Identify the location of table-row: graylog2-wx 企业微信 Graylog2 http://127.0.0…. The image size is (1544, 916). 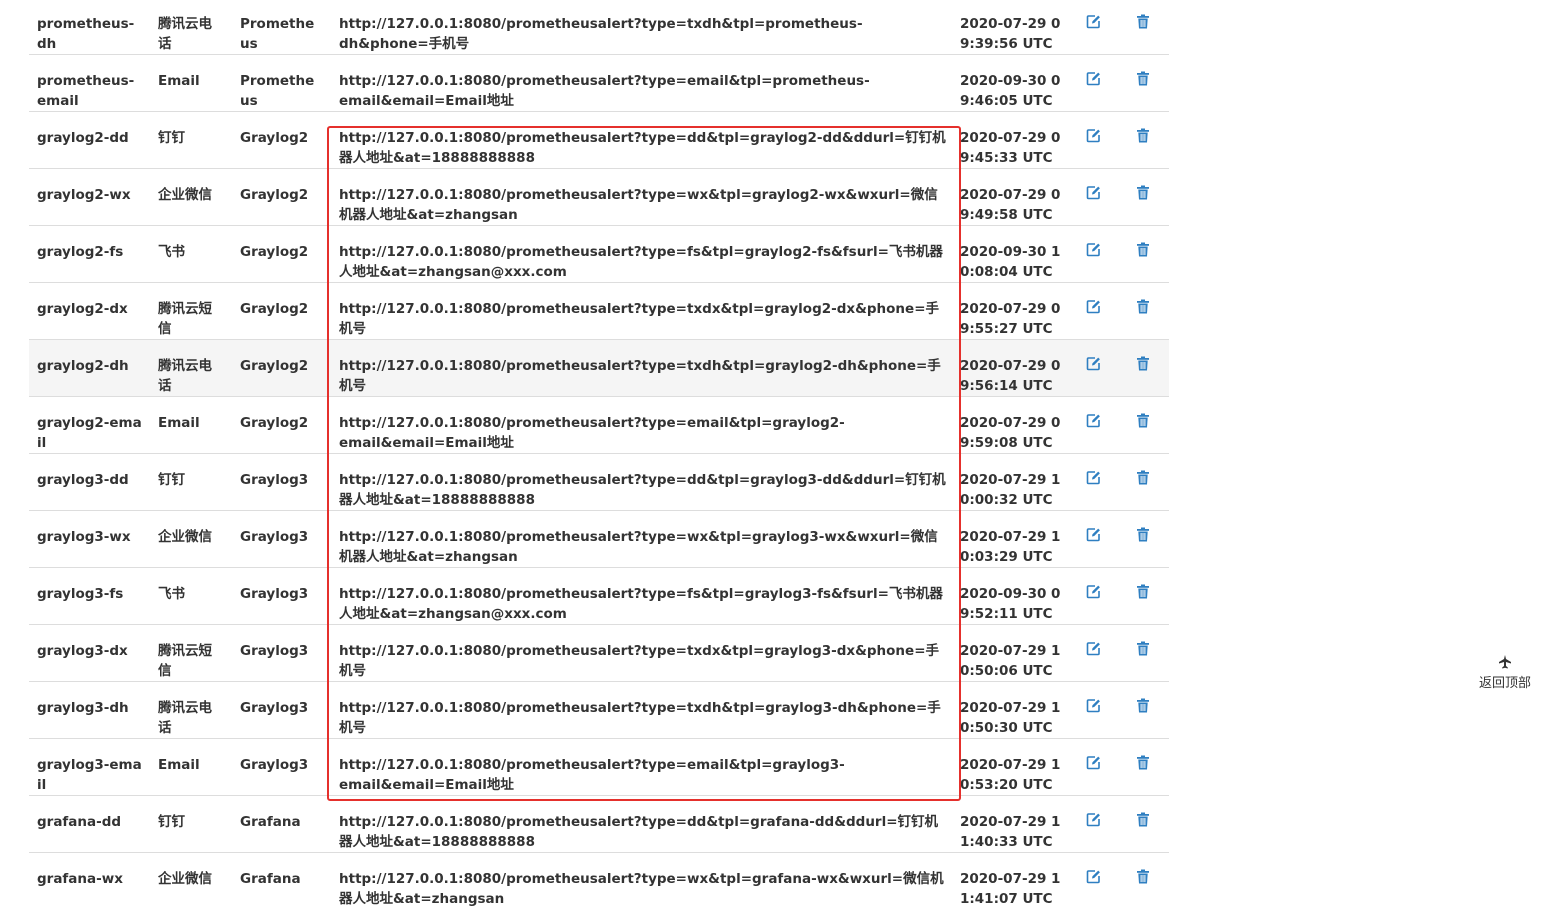
(599, 197).